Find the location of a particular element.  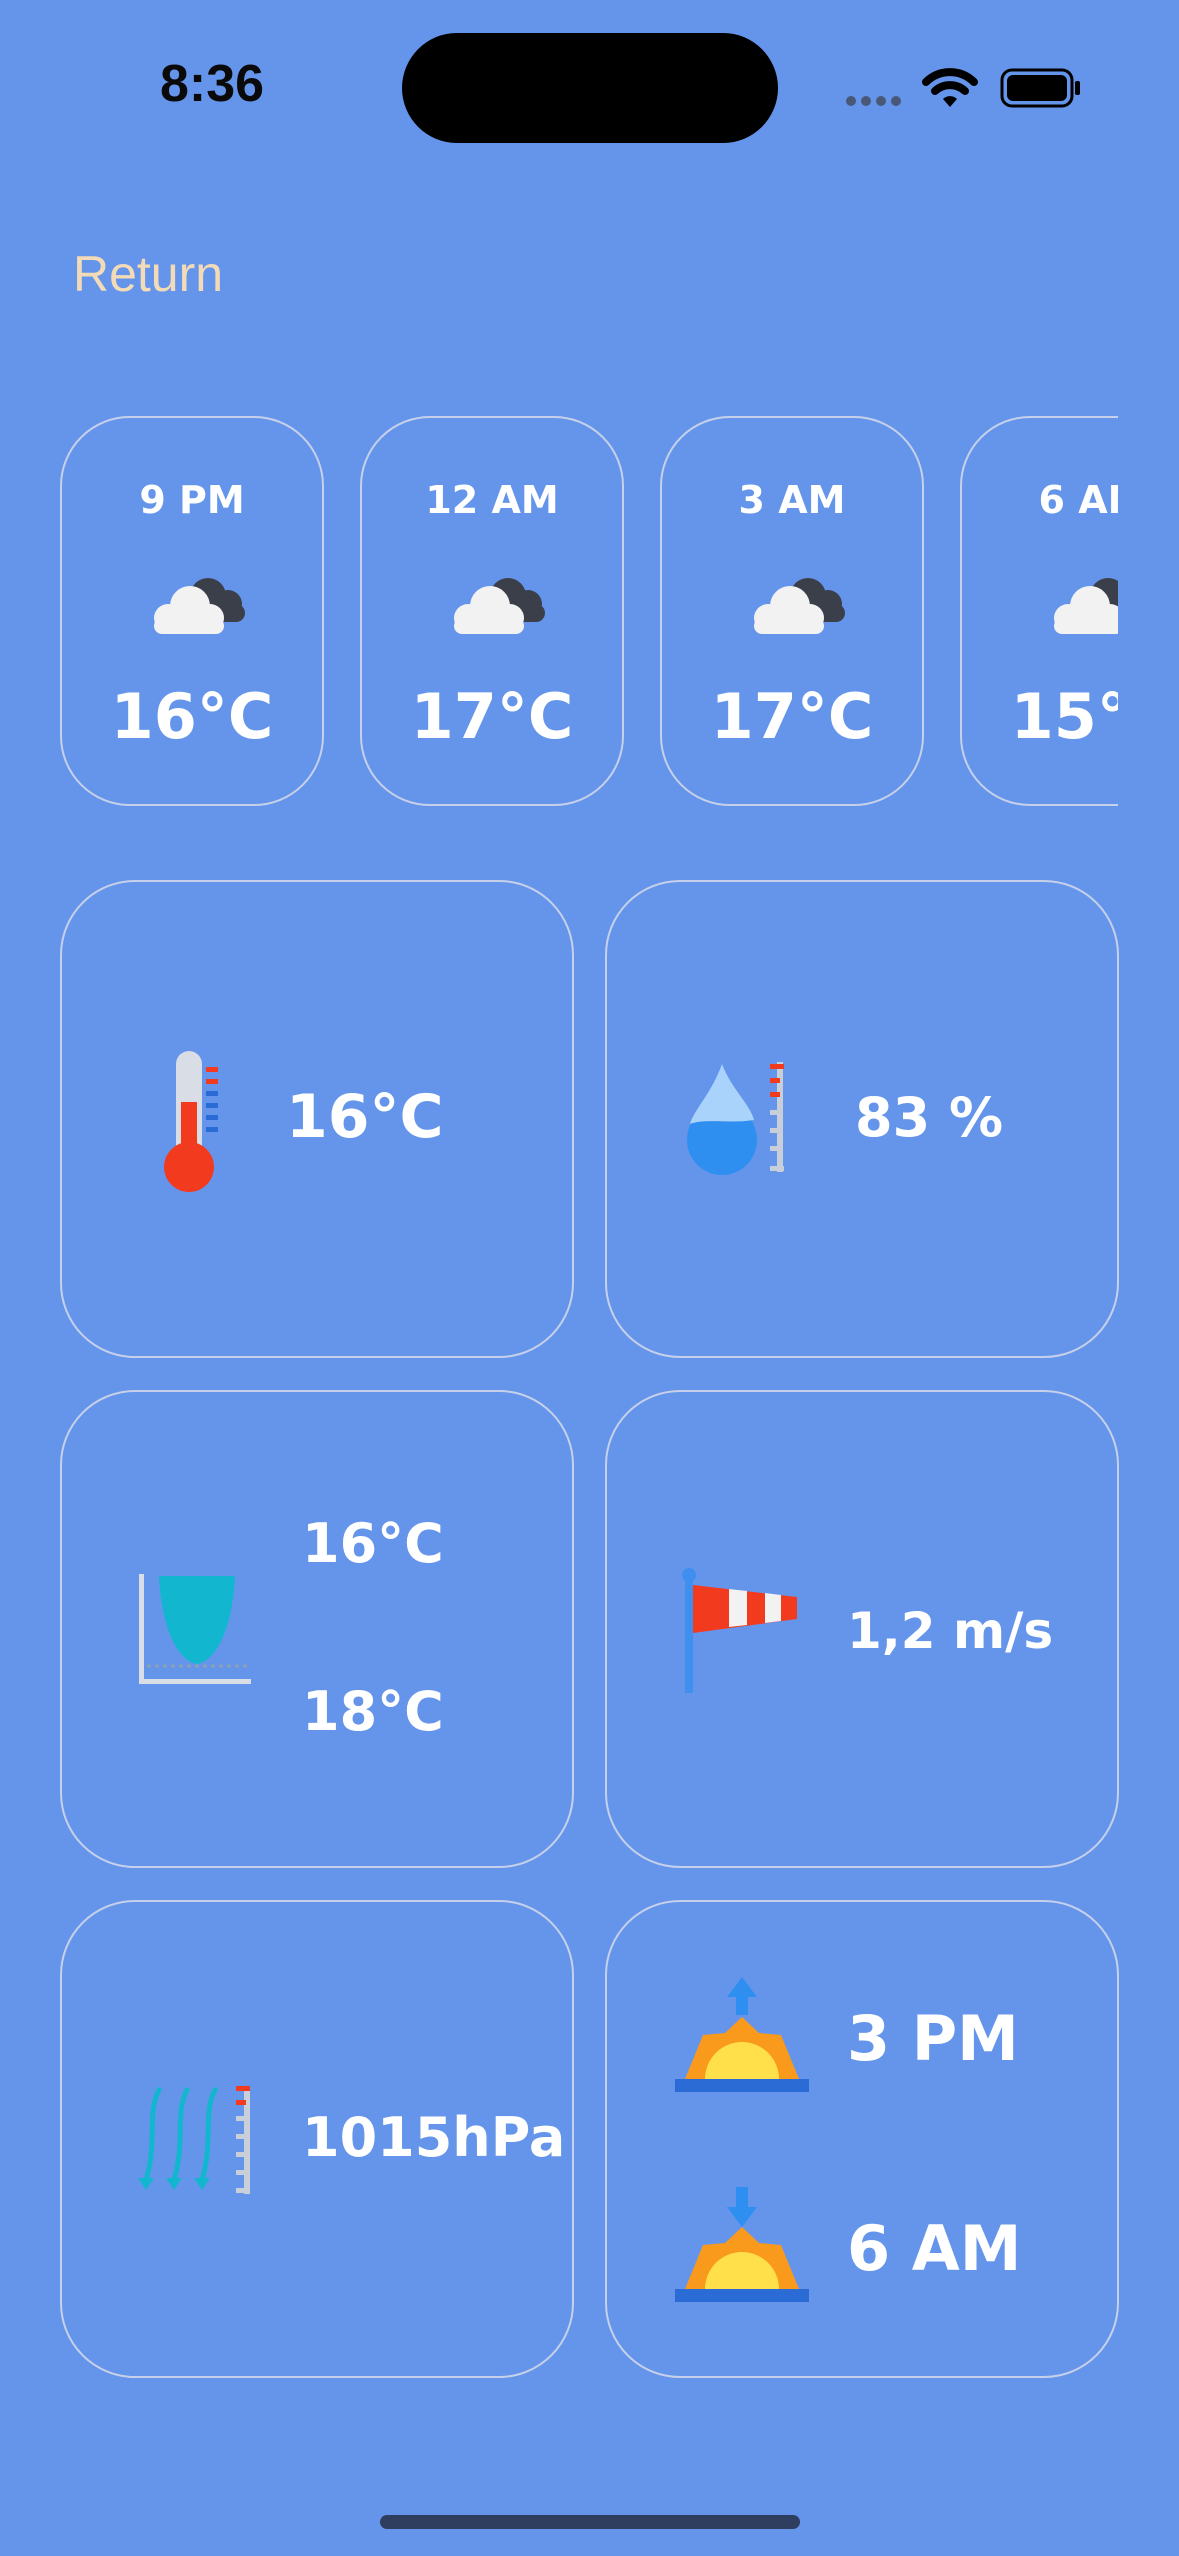

temperature-value: 16°C is located at coordinates (365, 1117).